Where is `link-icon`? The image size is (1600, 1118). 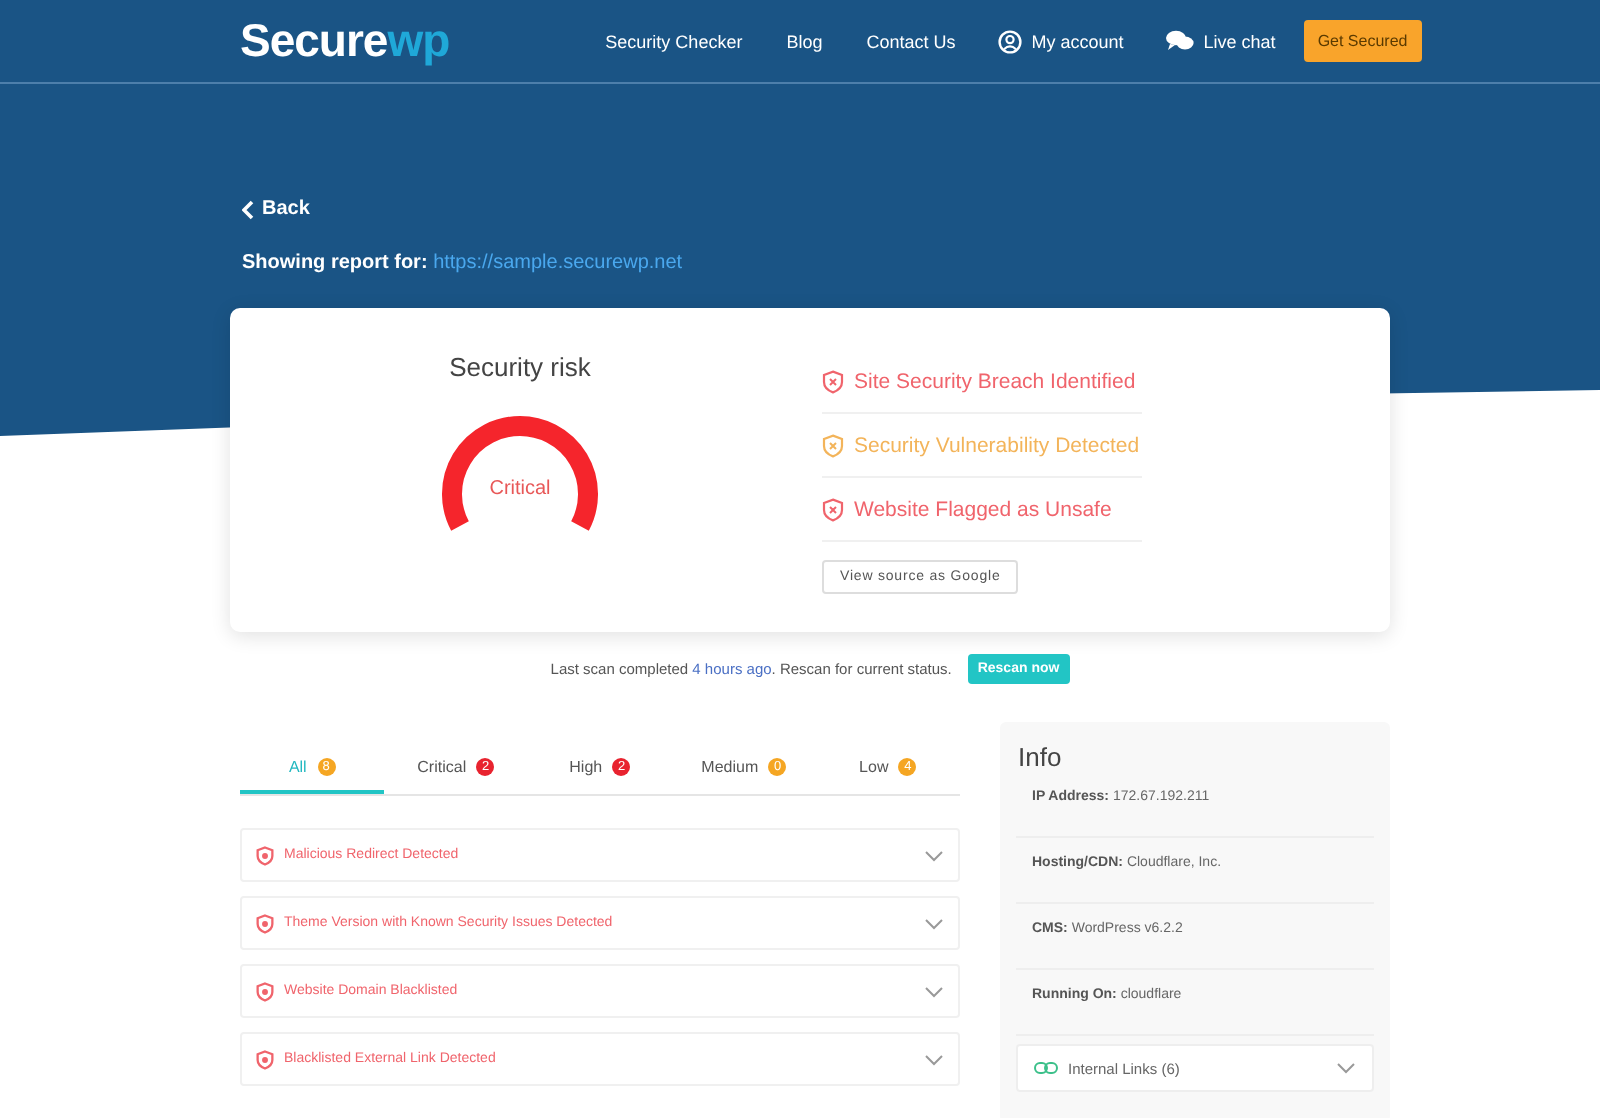 link-icon is located at coordinates (1046, 1068).